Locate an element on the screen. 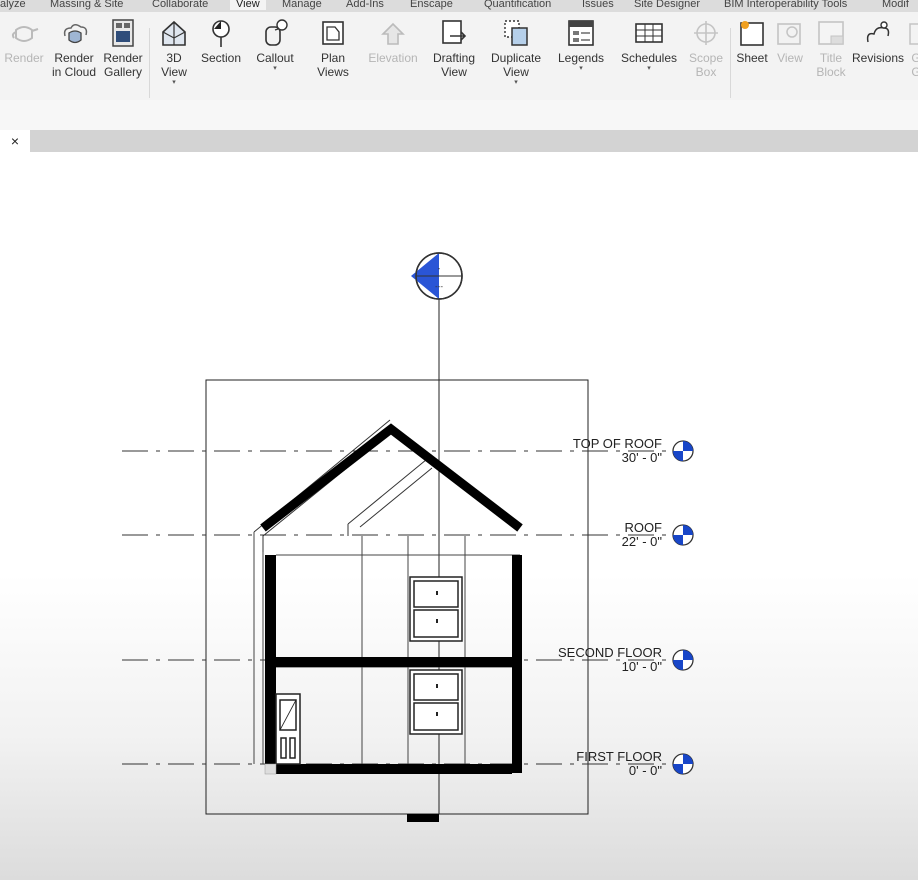 Image resolution: width=918 pixels, height=880 pixels. schedules-icon is located at coordinates (649, 33).